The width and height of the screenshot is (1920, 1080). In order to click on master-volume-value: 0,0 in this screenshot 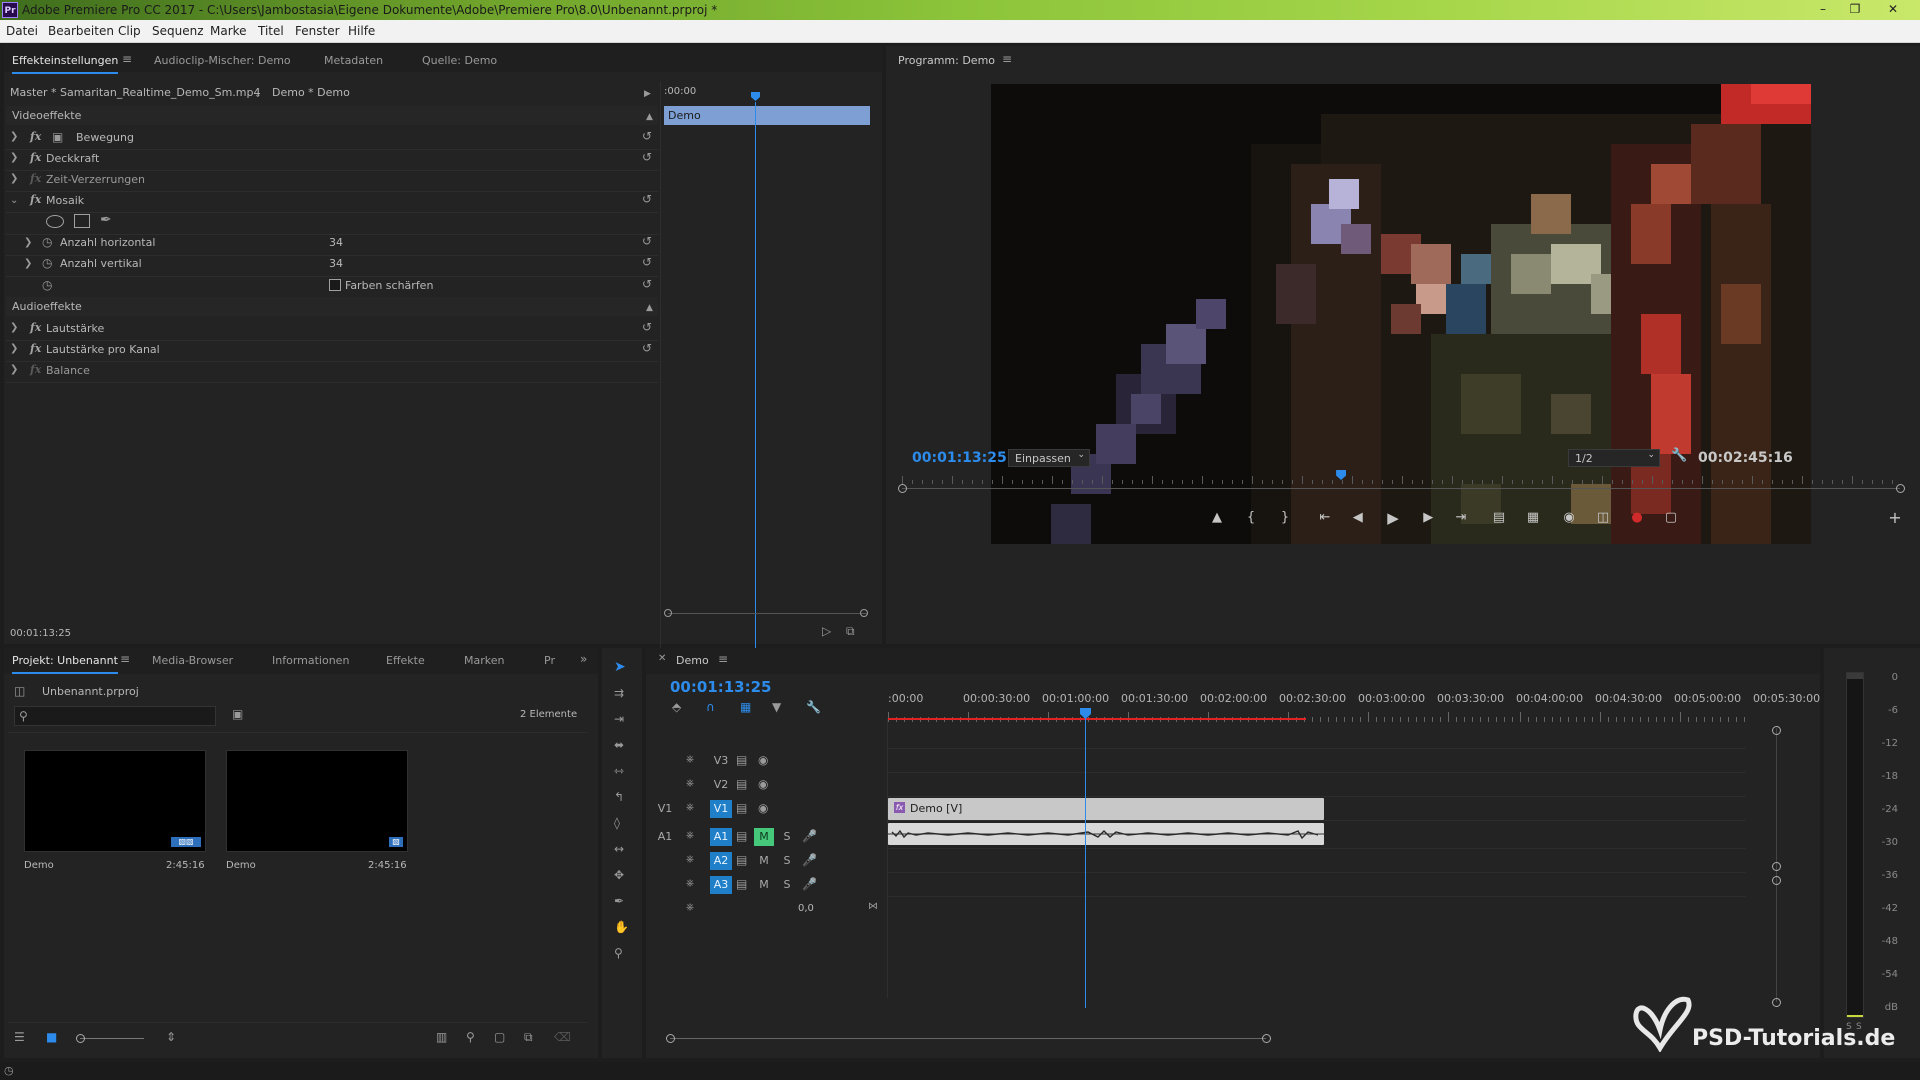, I will do `click(806, 913)`.